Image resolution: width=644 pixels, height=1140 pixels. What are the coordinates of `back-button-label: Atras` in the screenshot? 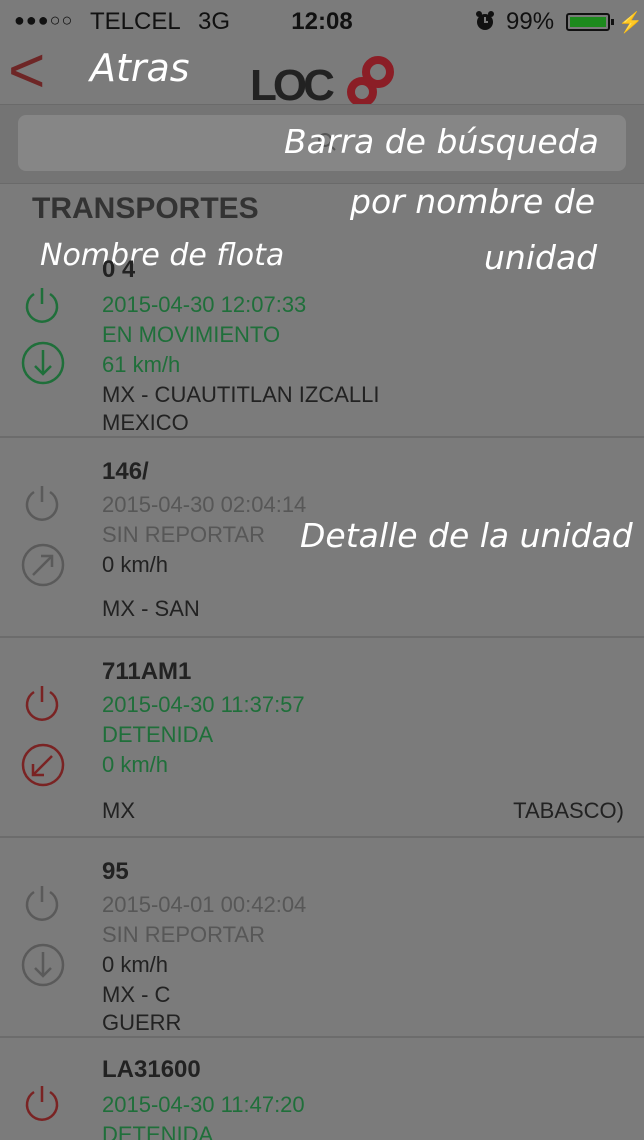 It's located at (140, 68).